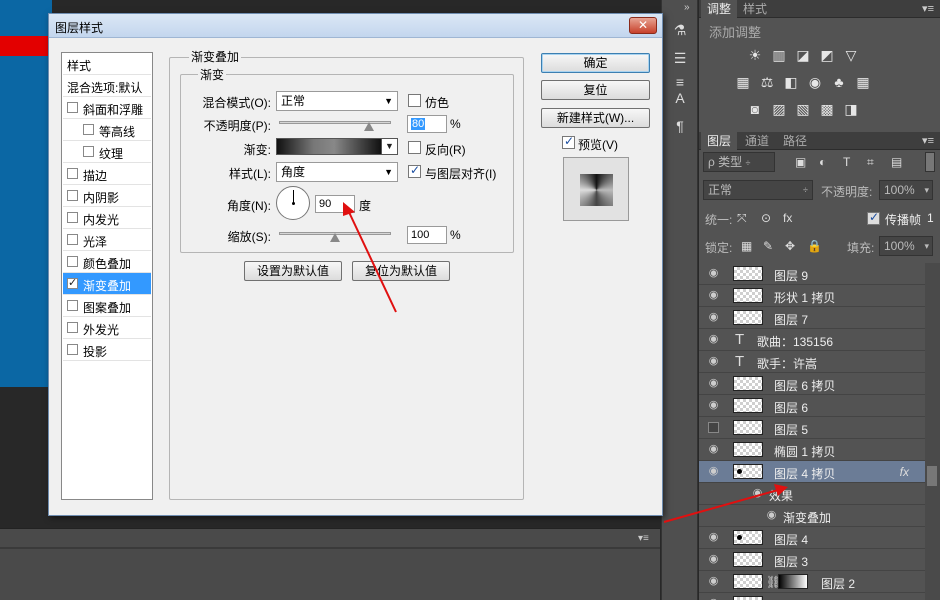  What do you see at coordinates (739, 162) in the screenshot?
I see `layer-filter-select: ρ 类型 ÷` at bounding box center [739, 162].